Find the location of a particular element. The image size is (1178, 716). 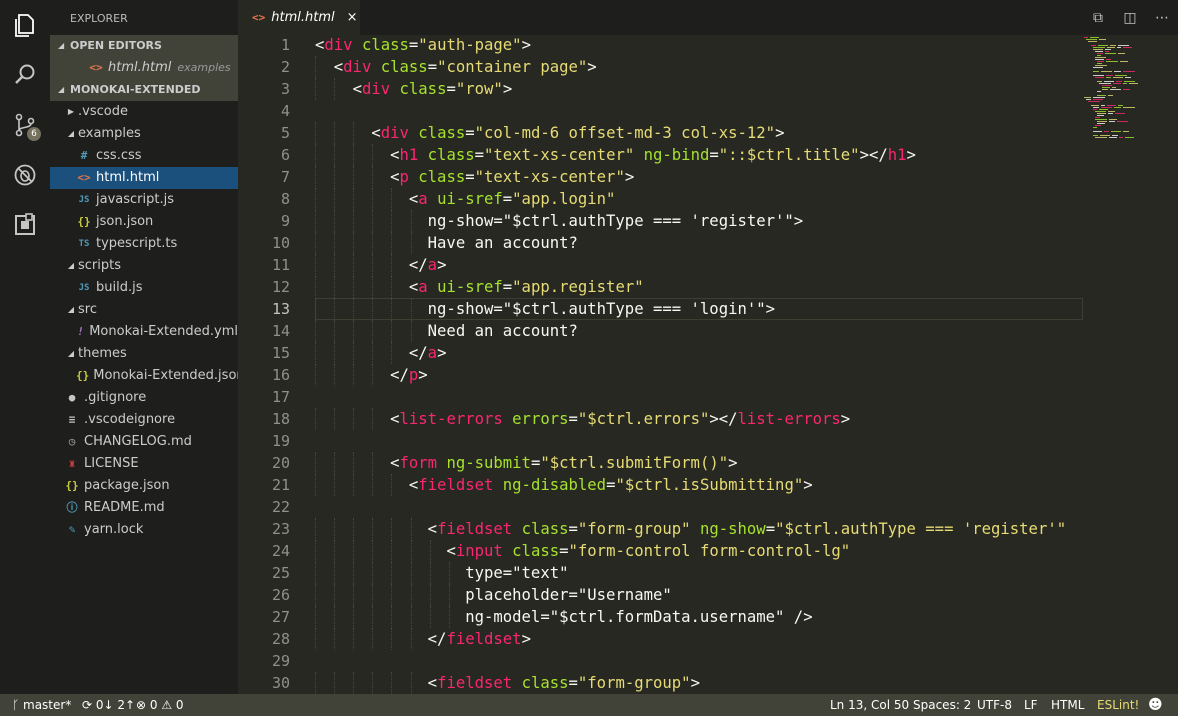

line-ending: LF is located at coordinates (1031, 705).